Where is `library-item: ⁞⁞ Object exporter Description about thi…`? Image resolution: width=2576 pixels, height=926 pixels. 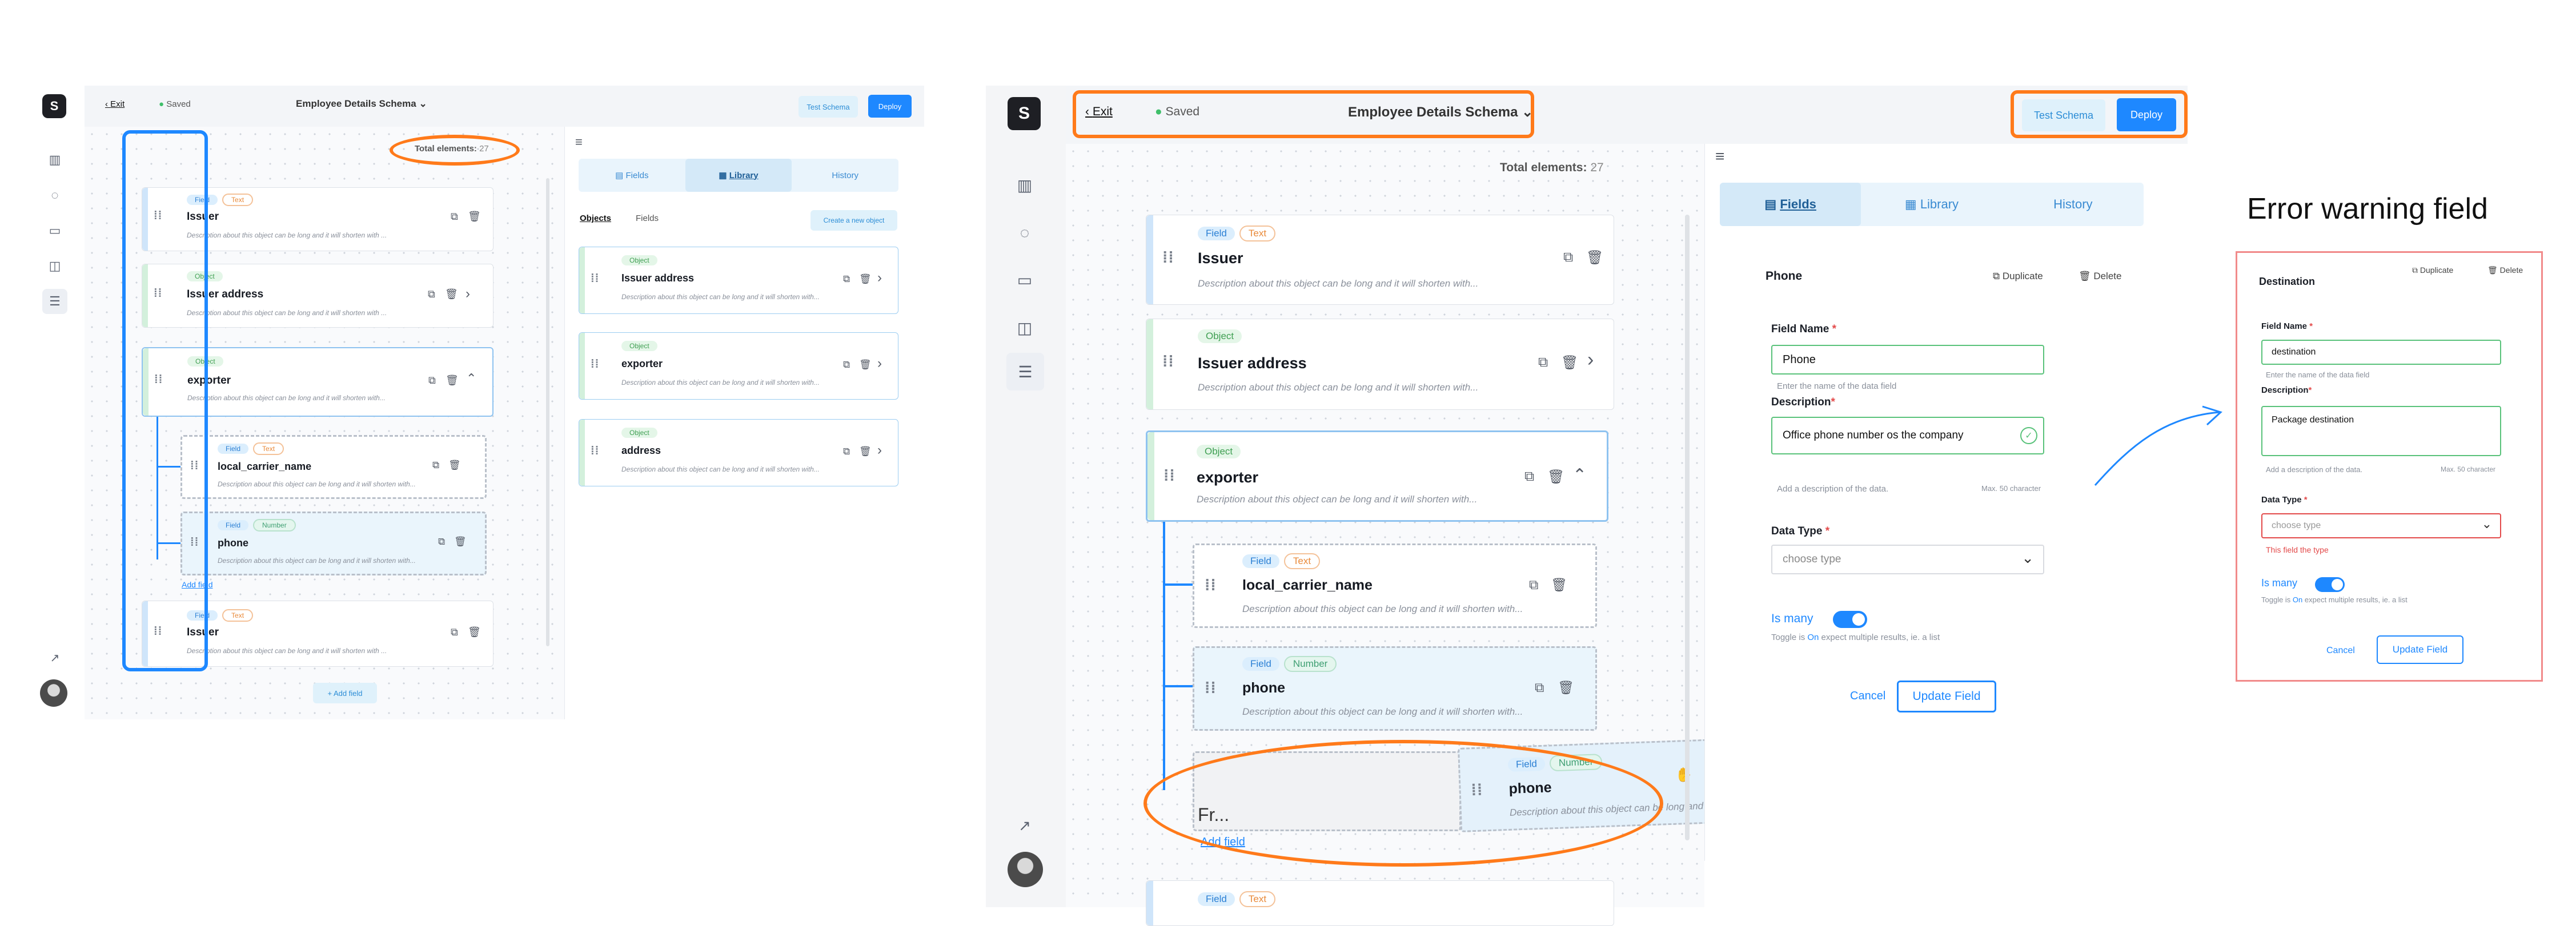 library-item: ⁞⁞ Object exporter Description about thi… is located at coordinates (738, 366).